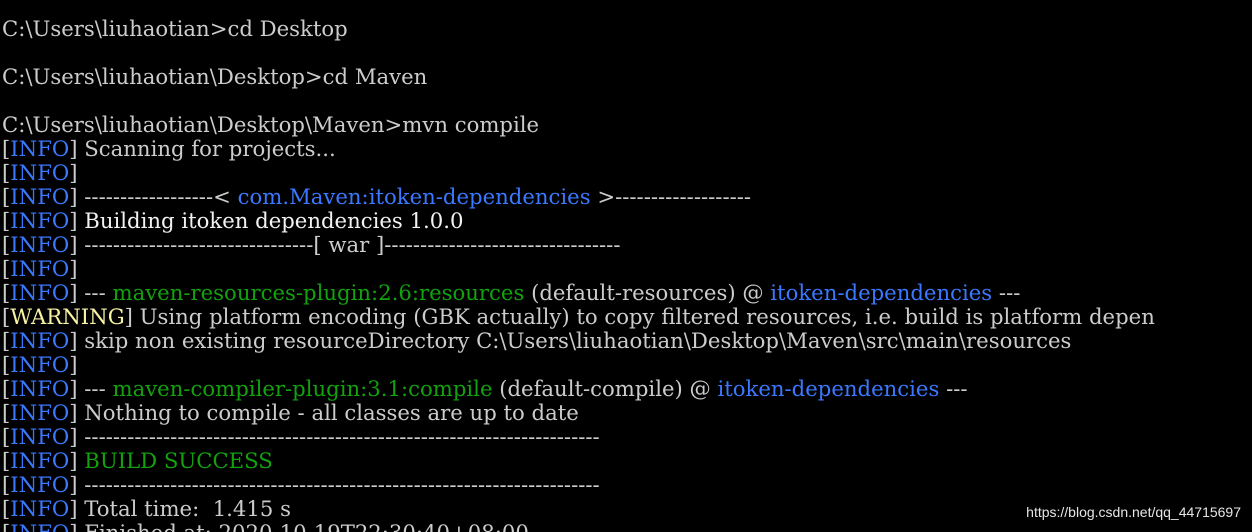 The image size is (1252, 532). Describe the element at coordinates (274, 220) in the screenshot. I see `terminal-text-segment: Building itoken dependencies 1.0.0` at that location.